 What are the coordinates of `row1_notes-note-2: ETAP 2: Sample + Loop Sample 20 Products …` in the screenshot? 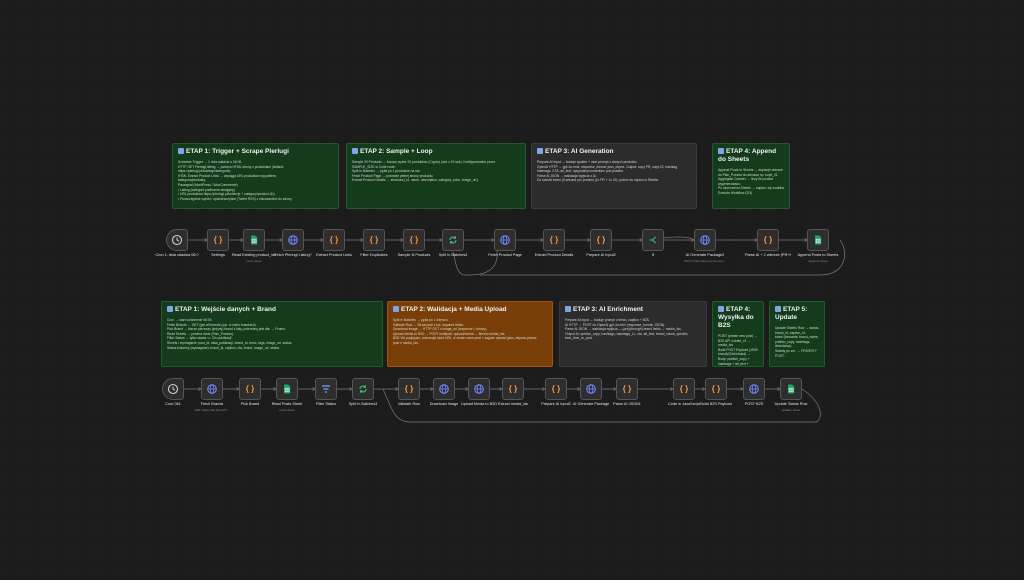 It's located at (436, 176).